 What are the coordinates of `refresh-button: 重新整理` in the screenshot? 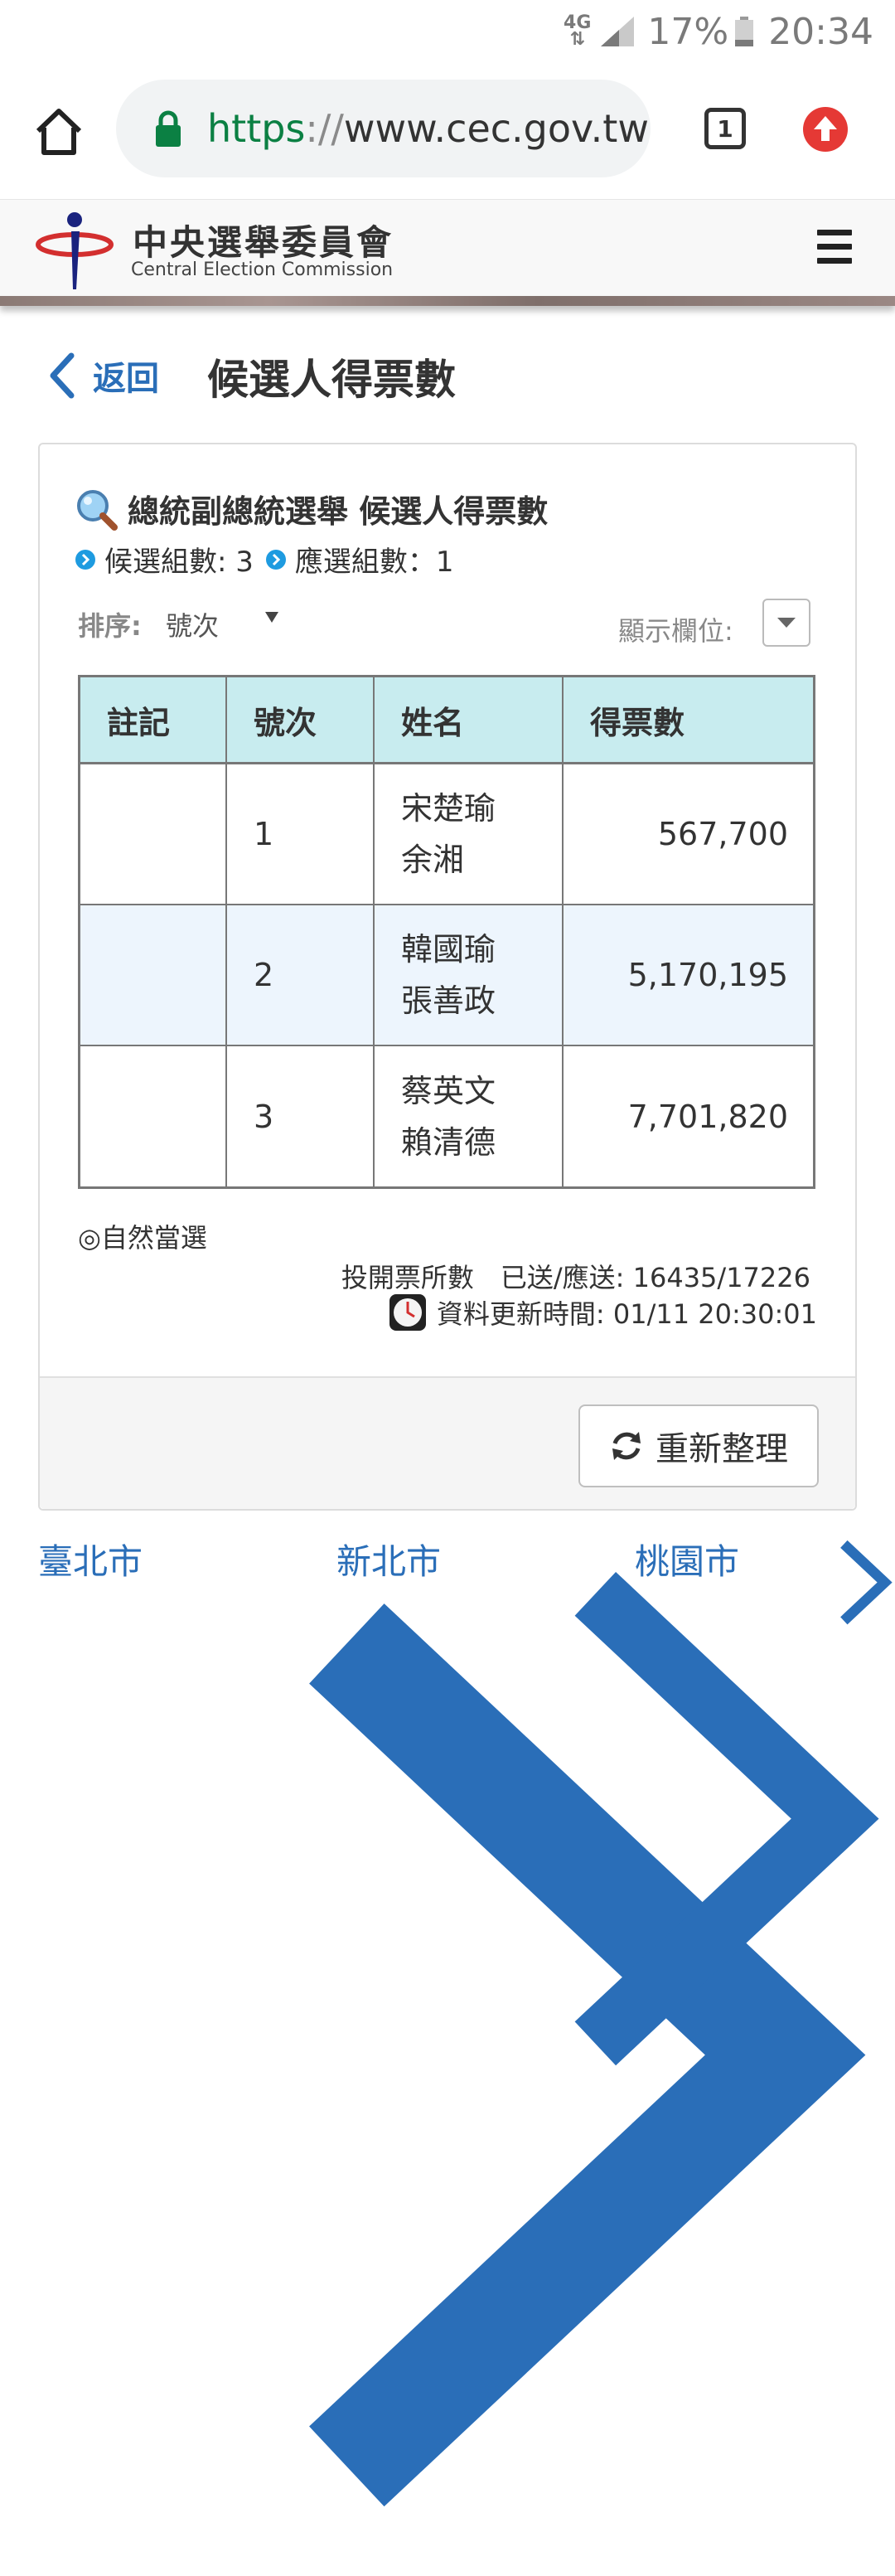 It's located at (699, 1445).